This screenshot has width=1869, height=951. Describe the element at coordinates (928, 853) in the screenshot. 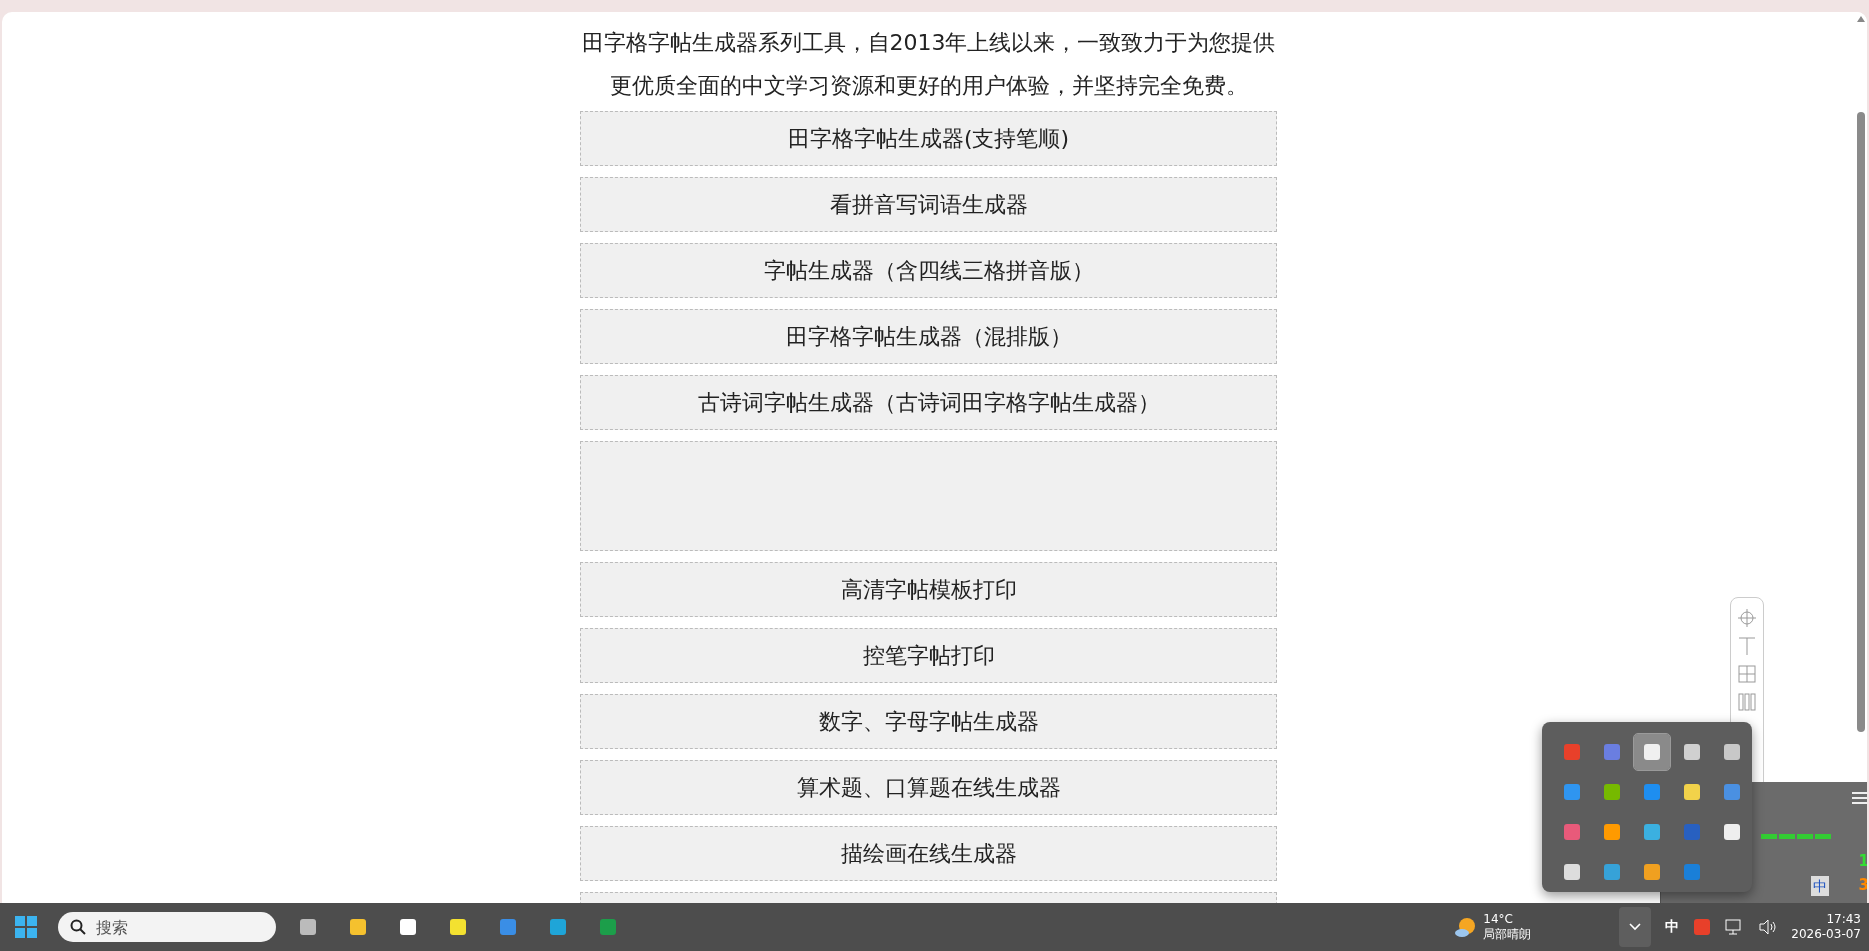

I see `tool-link: 描绘画在线生成器` at that location.